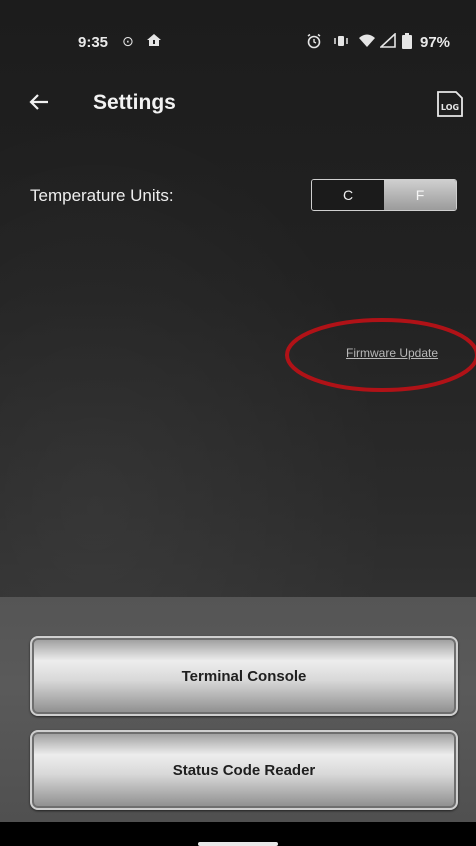 The height and width of the screenshot is (846, 476). Describe the element at coordinates (314, 42) in the screenshot. I see `alarm-icon` at that location.